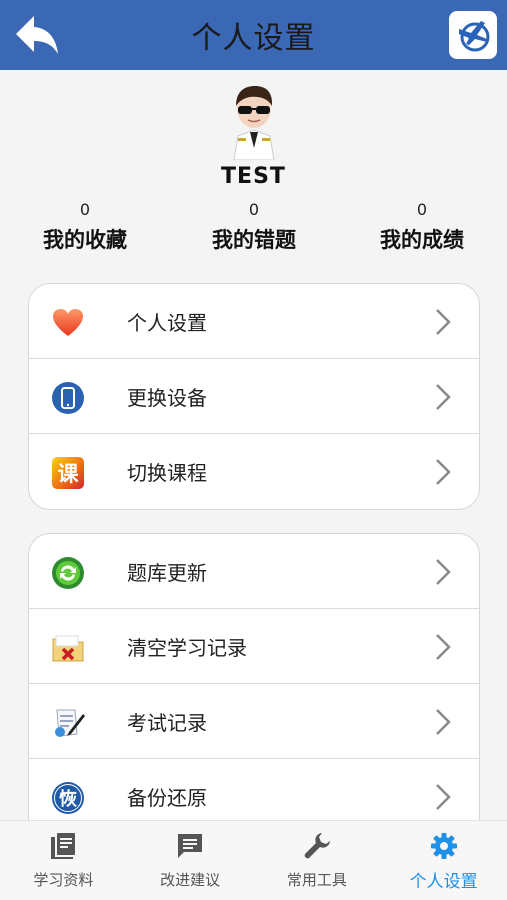 The width and height of the screenshot is (507, 900). What do you see at coordinates (190, 846) in the screenshot?
I see `chat-icon` at bounding box center [190, 846].